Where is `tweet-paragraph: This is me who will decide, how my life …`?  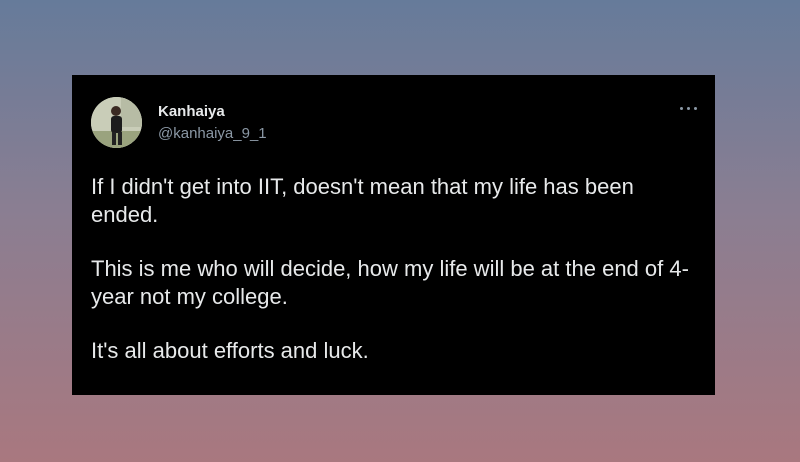
tweet-paragraph: This is me who will decide, how my life … is located at coordinates (390, 282).